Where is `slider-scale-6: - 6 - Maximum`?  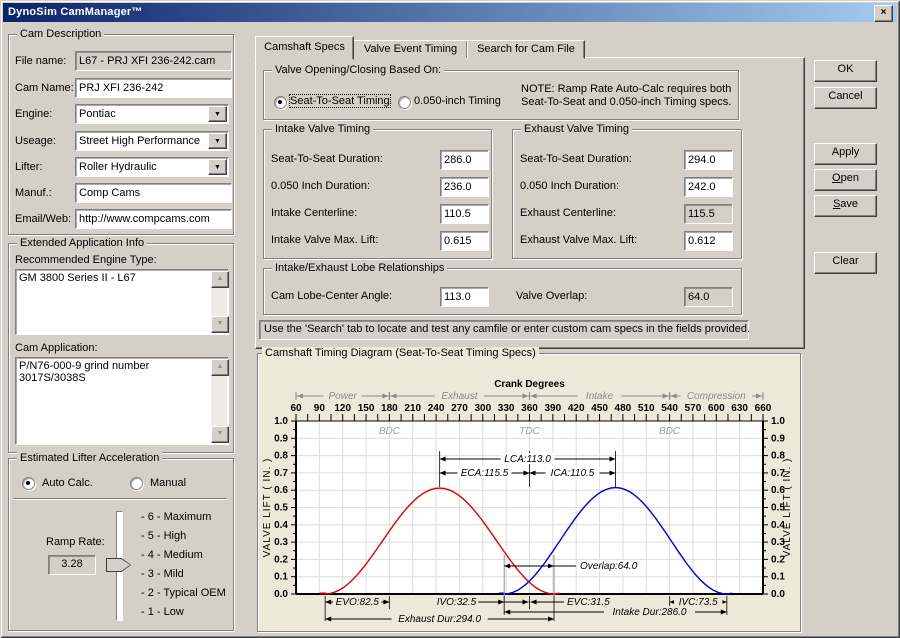 slider-scale-6: - 6 - Maximum is located at coordinates (176, 517).